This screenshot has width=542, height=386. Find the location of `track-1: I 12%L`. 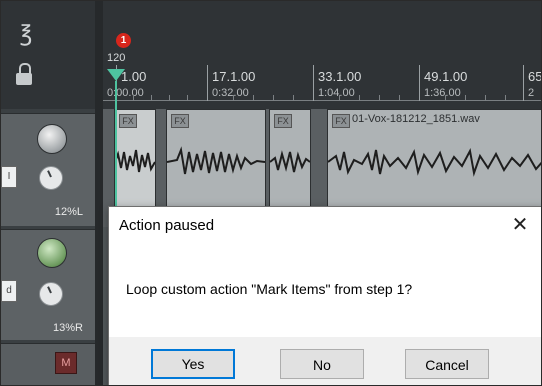

track-1: I 12%L is located at coordinates (48, 169).